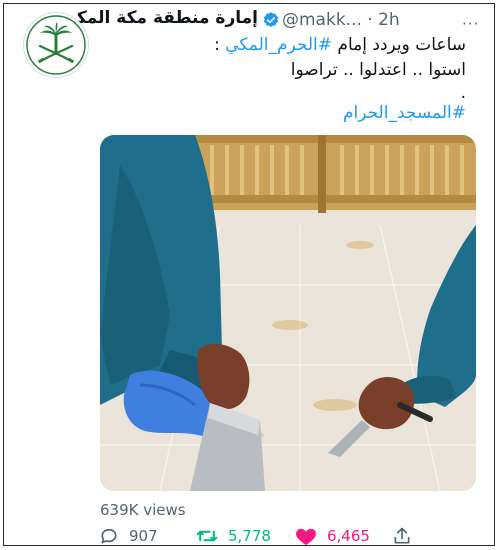  I want to click on tweet-text-line-2: استوا .. اعتدلوا .. تراصوا, so click(378, 70).